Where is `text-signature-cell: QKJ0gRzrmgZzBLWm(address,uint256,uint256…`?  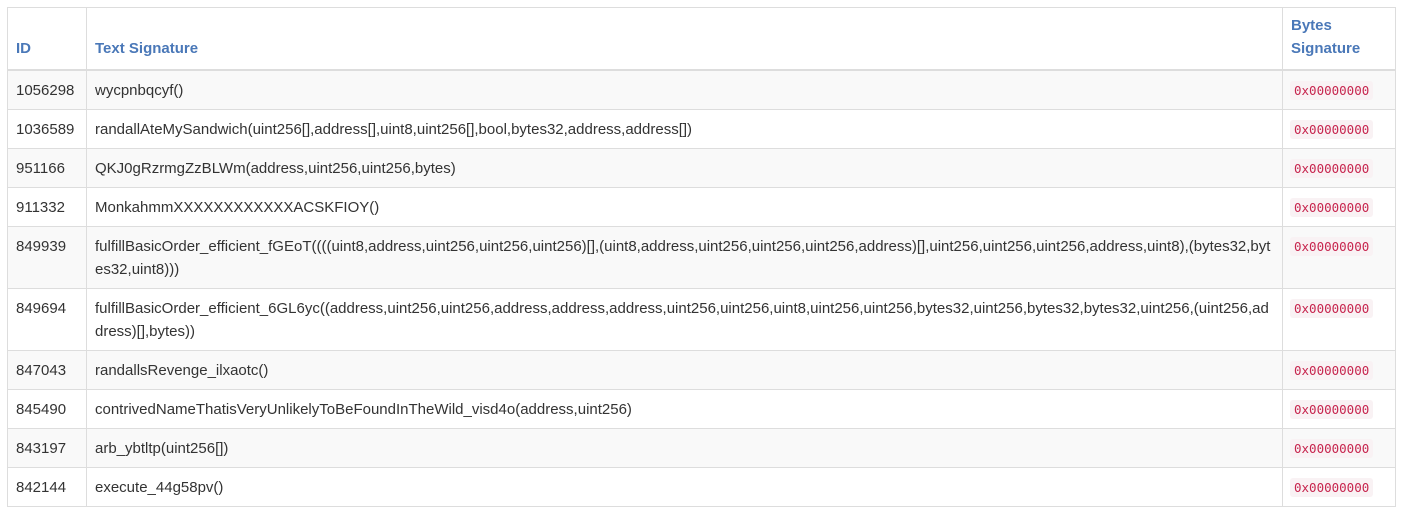 text-signature-cell: QKJ0gRzrmgZzBLWm(address,uint256,uint256… is located at coordinates (684, 168).